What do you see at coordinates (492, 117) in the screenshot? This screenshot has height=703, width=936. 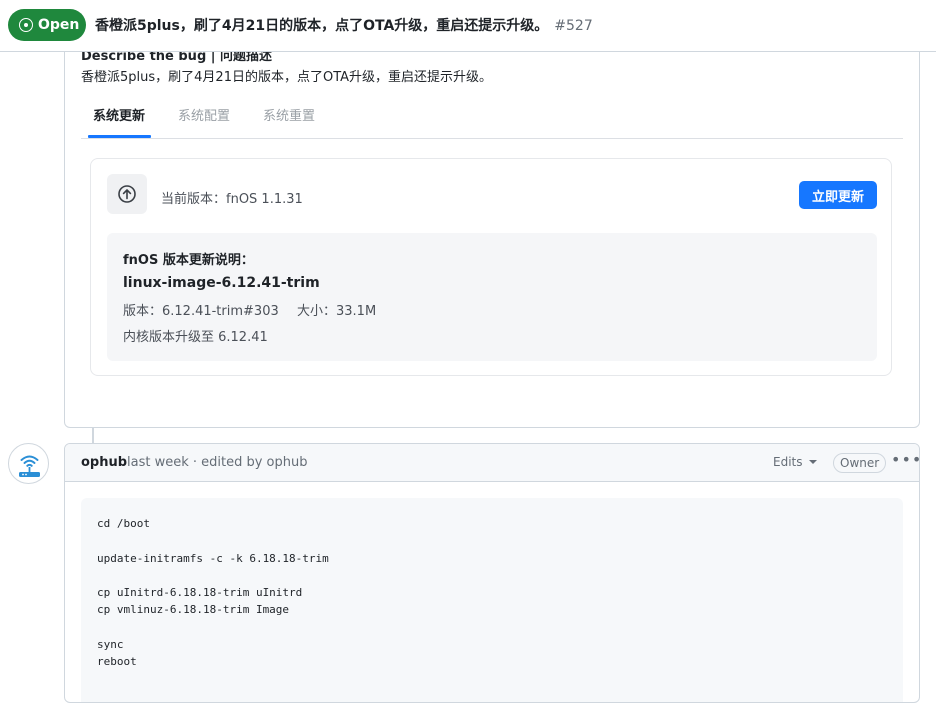 I see `screenshot-tab-bar: 系统更新 系统配置 系统重置` at bounding box center [492, 117].